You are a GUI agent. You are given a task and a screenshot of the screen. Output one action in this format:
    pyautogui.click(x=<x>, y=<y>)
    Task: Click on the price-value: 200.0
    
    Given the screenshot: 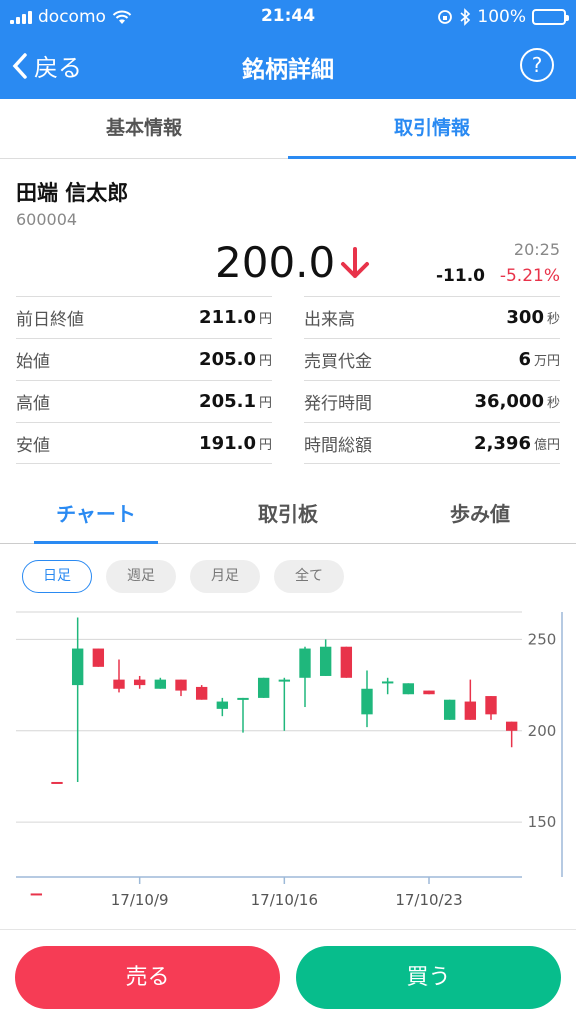 What is the action you would take?
    pyautogui.click(x=275, y=262)
    